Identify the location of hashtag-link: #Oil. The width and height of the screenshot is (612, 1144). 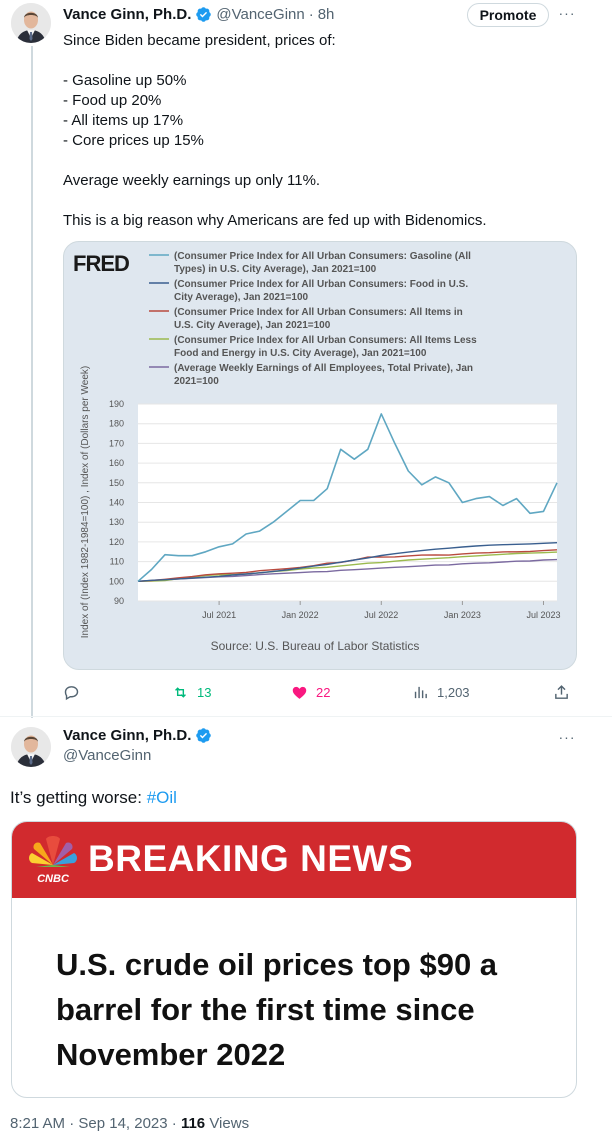
(162, 797).